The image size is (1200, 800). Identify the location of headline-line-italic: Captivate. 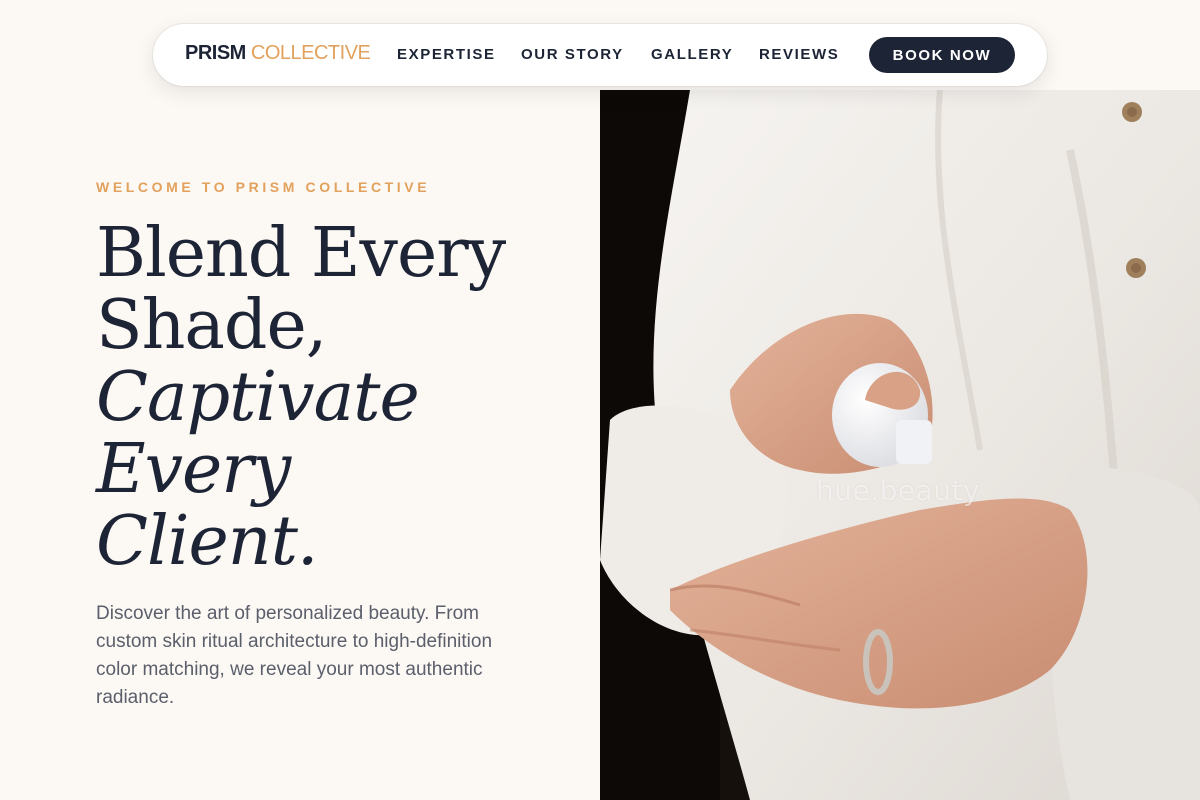
(258, 397).